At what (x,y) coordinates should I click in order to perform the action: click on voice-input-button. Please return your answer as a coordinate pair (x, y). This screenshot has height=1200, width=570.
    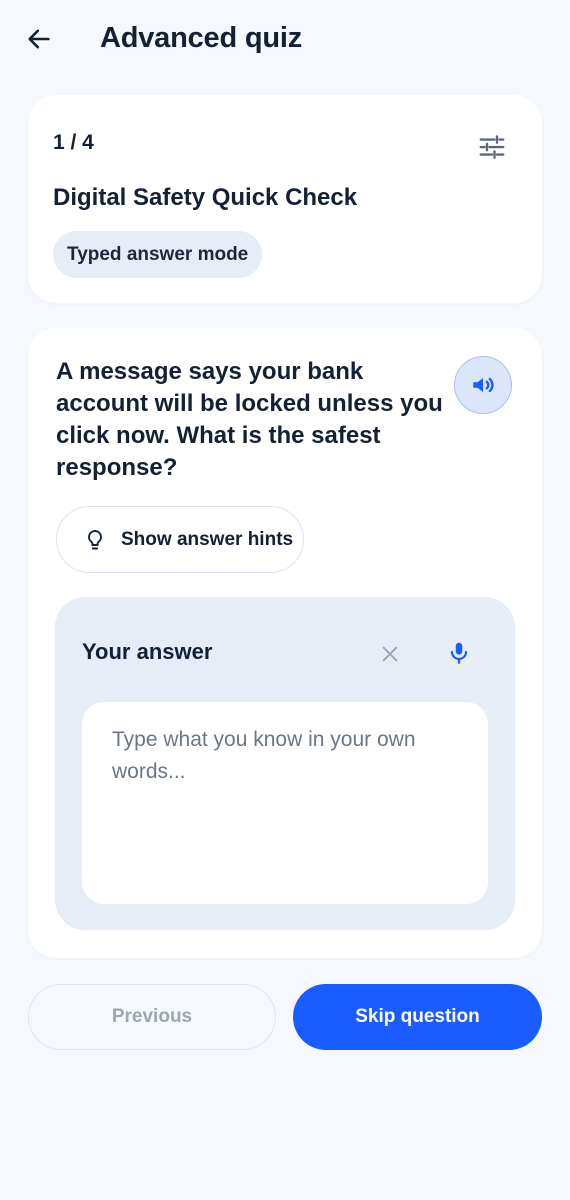
    Looking at the image, I should click on (459, 653).